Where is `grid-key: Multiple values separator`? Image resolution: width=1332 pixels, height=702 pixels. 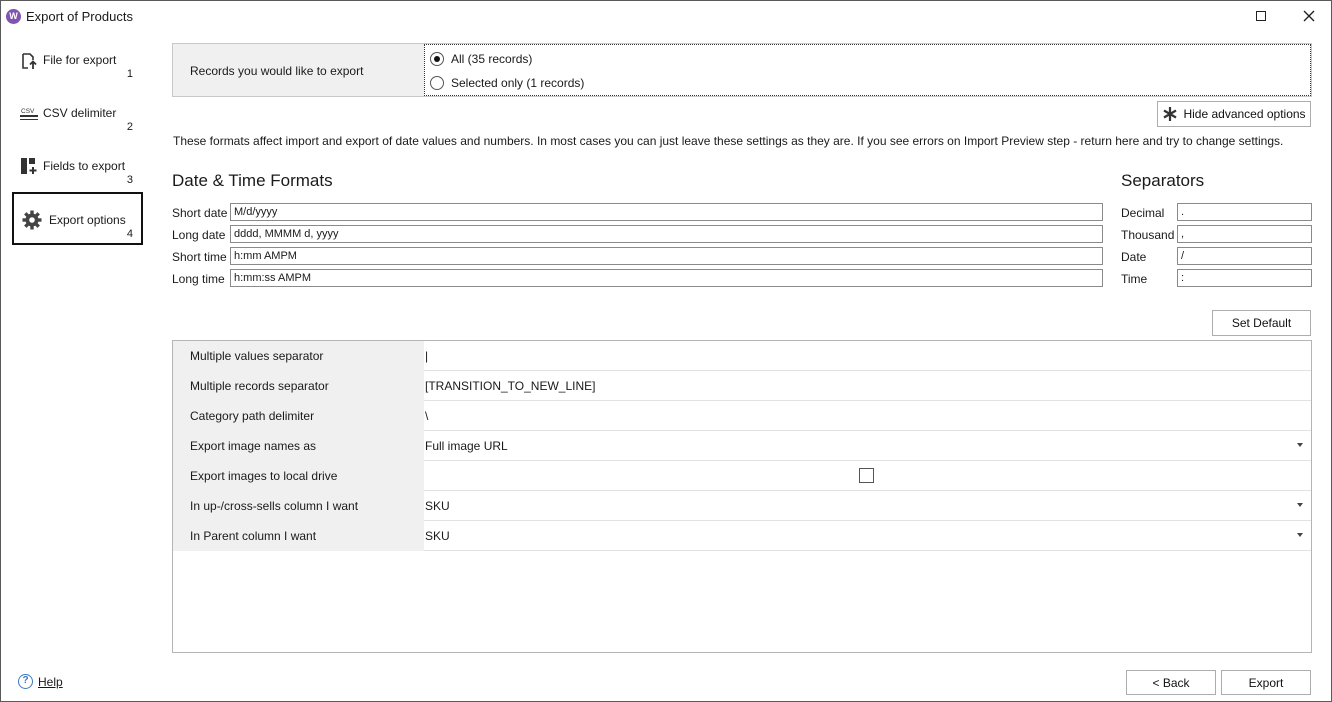
grid-key: Multiple values separator is located at coordinates (298, 356).